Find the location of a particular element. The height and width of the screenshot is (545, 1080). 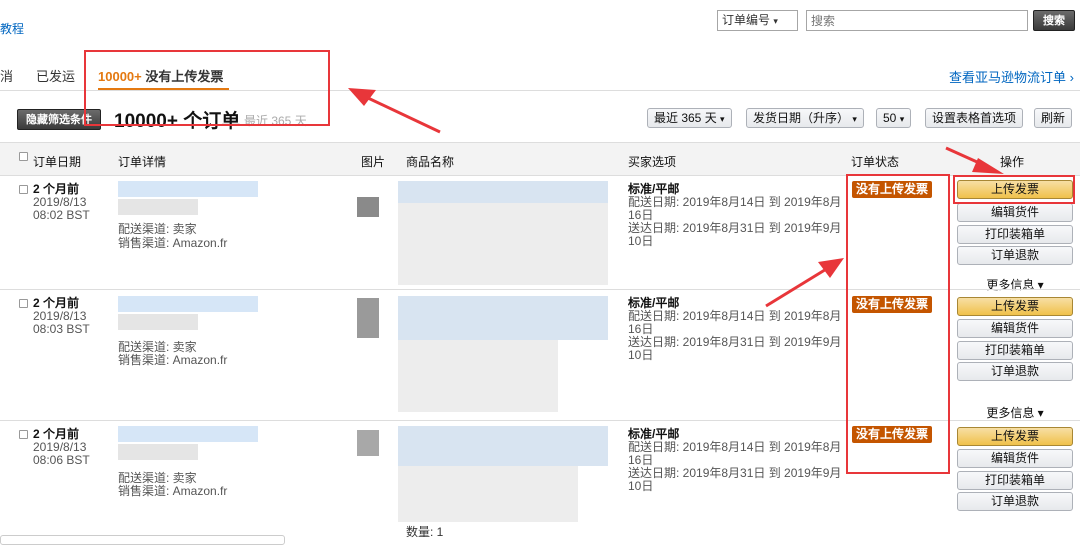

select-all-checkbox is located at coordinates (23, 156).